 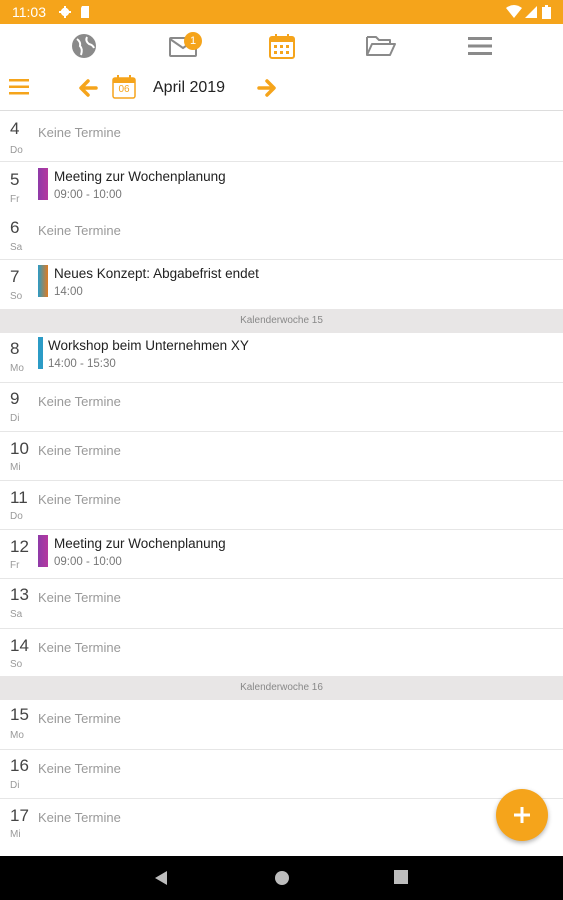 What do you see at coordinates (156, 273) in the screenshot?
I see `event-title: Neues Konzept: Abgabefrist endet` at bounding box center [156, 273].